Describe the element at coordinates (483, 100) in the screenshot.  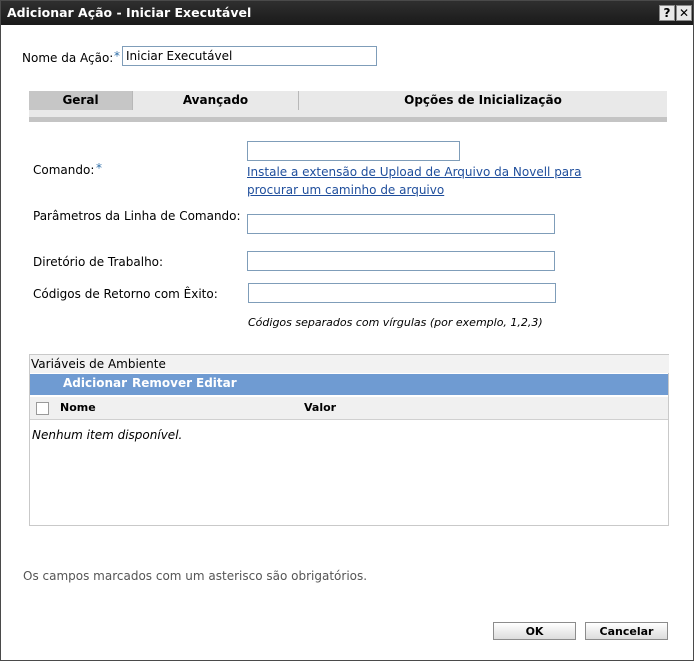
I see `tab-opcoes-inicializacao: Opções de Inicialização` at that location.